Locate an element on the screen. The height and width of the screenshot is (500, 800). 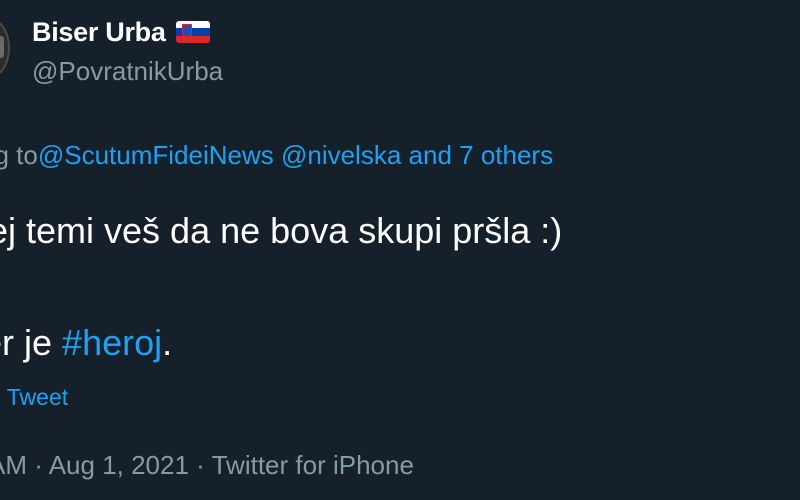
tweet-meta: AM · Aug 1, 2021 · Twitter for iPhone is located at coordinates (207, 465).